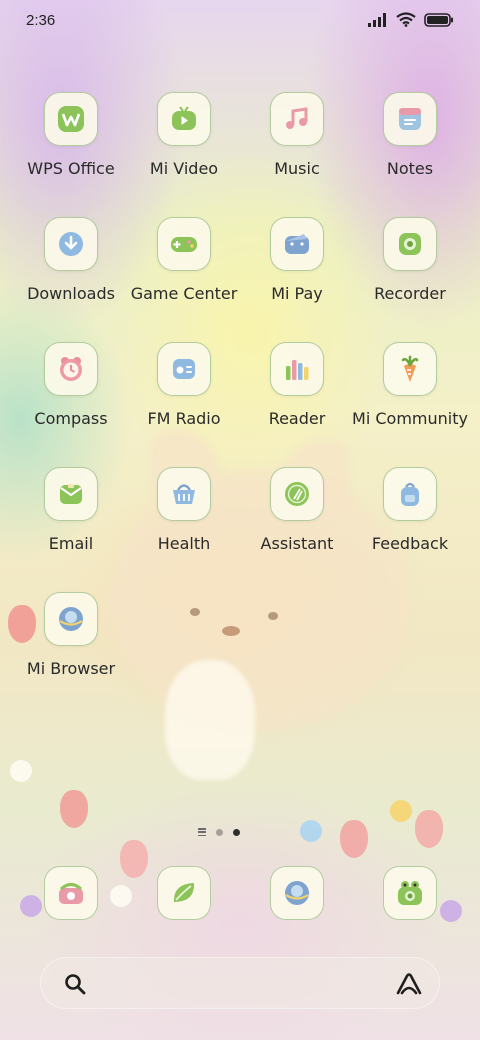 This screenshot has width=480, height=1040. What do you see at coordinates (219, 832) in the screenshot?
I see `page-indicator` at bounding box center [219, 832].